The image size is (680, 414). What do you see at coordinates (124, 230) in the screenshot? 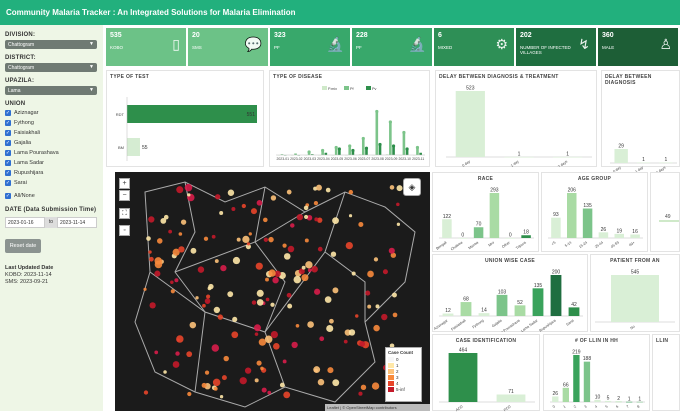
I see `reset-view-icon: ◦` at bounding box center [124, 230].